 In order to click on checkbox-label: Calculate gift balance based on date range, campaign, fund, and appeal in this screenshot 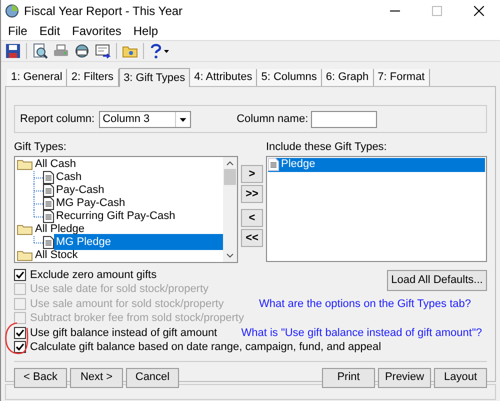, I will do `click(206, 347)`.